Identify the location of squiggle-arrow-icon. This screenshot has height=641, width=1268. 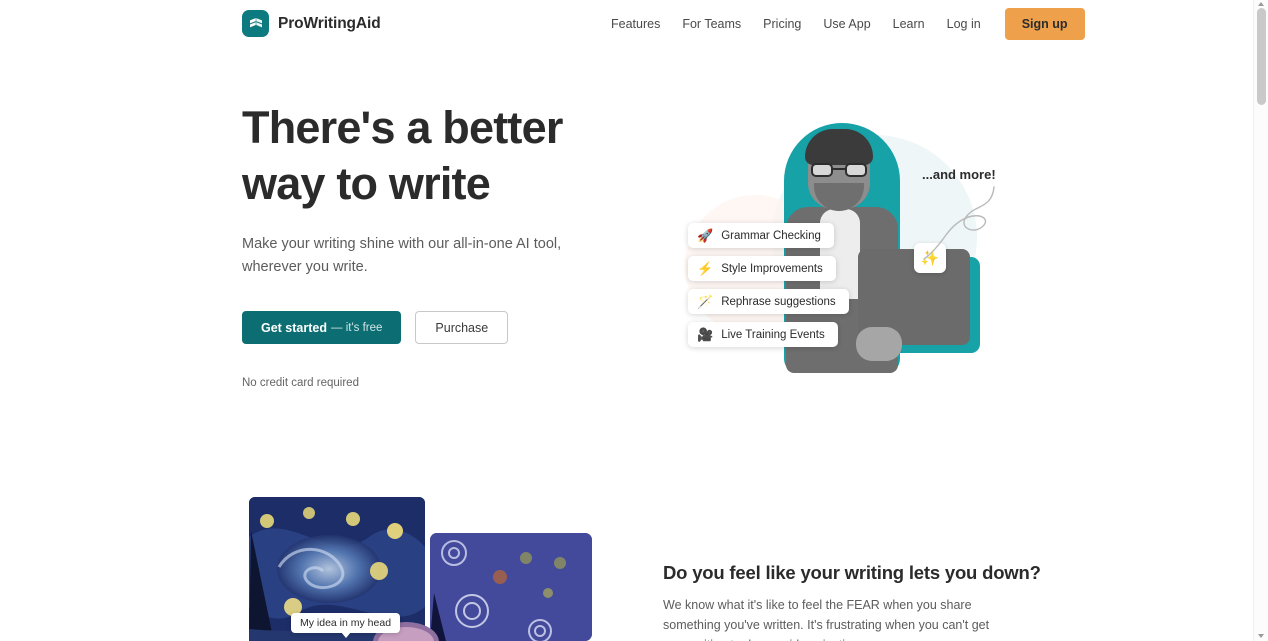
(959, 223).